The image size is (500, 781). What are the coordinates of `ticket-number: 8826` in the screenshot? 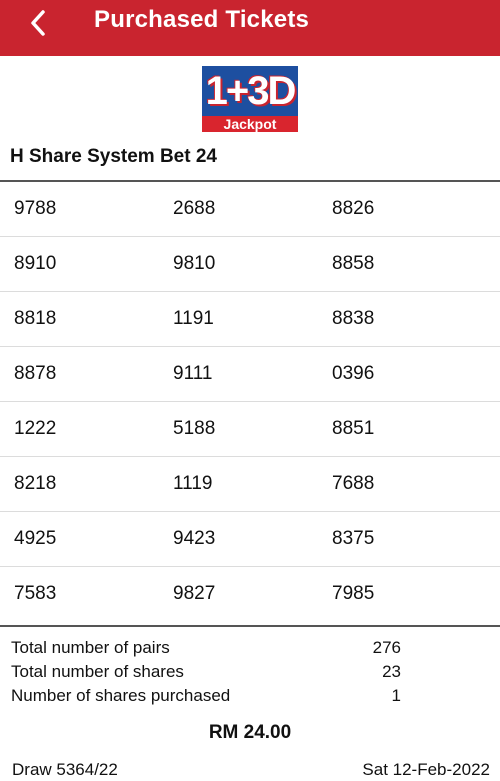 It's located at (353, 208).